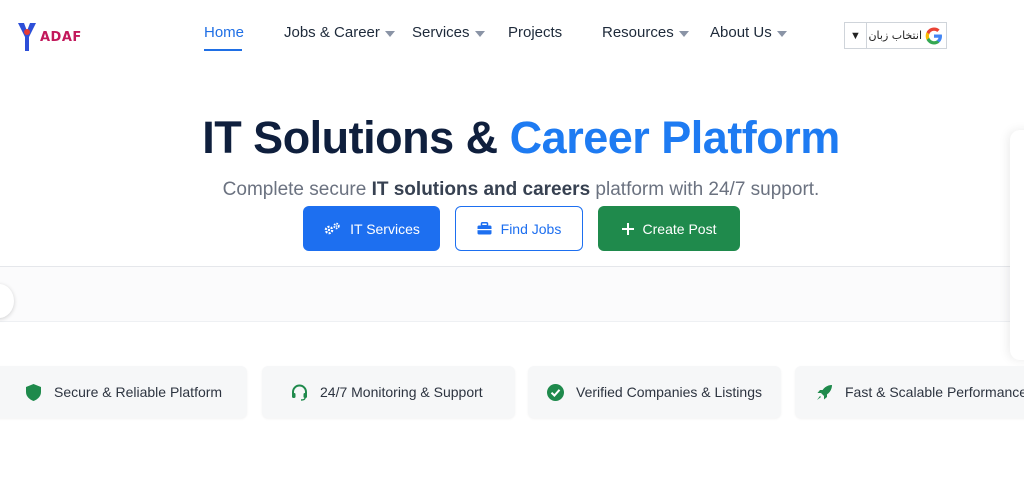  What do you see at coordinates (933, 35) in the screenshot?
I see `google-g-icon` at bounding box center [933, 35].